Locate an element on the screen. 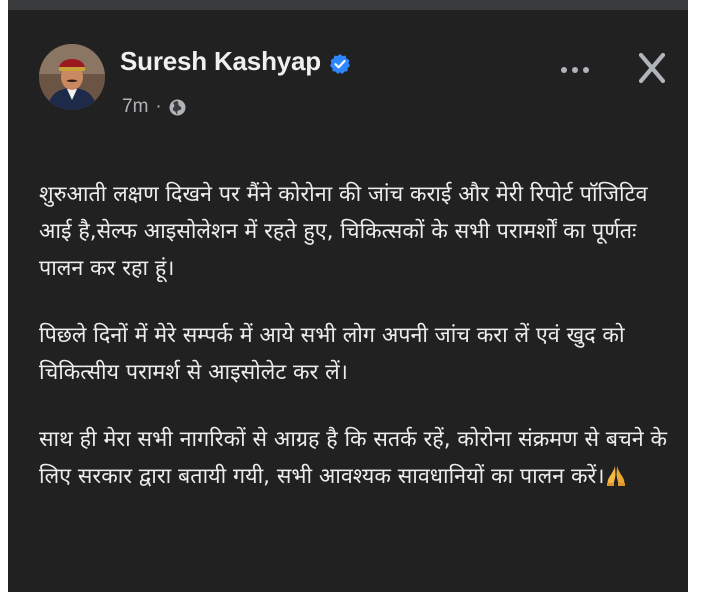 This screenshot has height=613, width=706. avatar-portrait-icon is located at coordinates (72, 77).